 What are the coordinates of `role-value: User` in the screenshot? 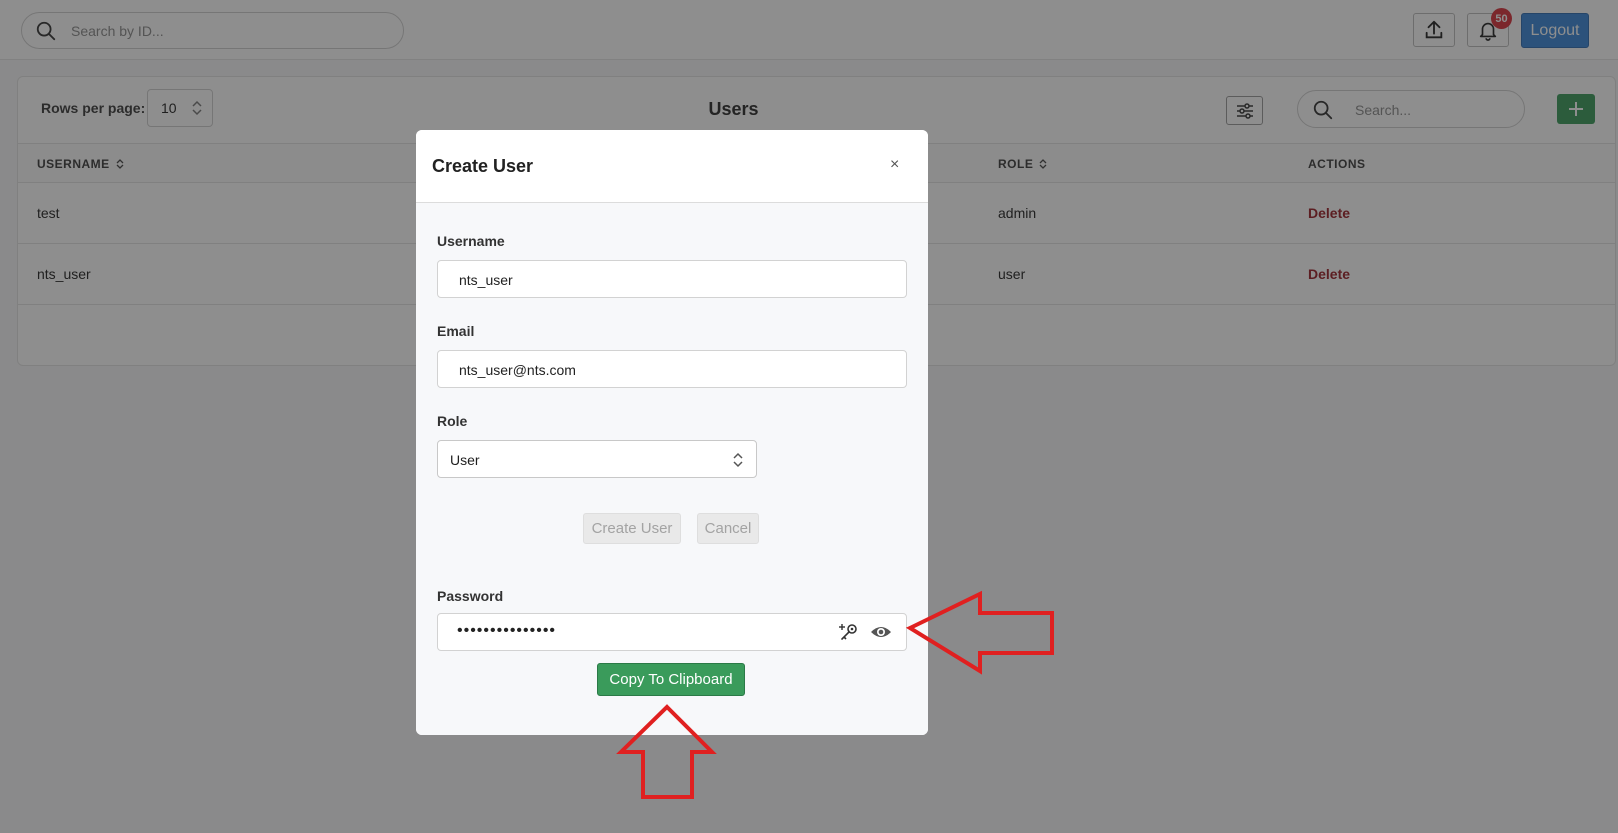 It's located at (465, 460).